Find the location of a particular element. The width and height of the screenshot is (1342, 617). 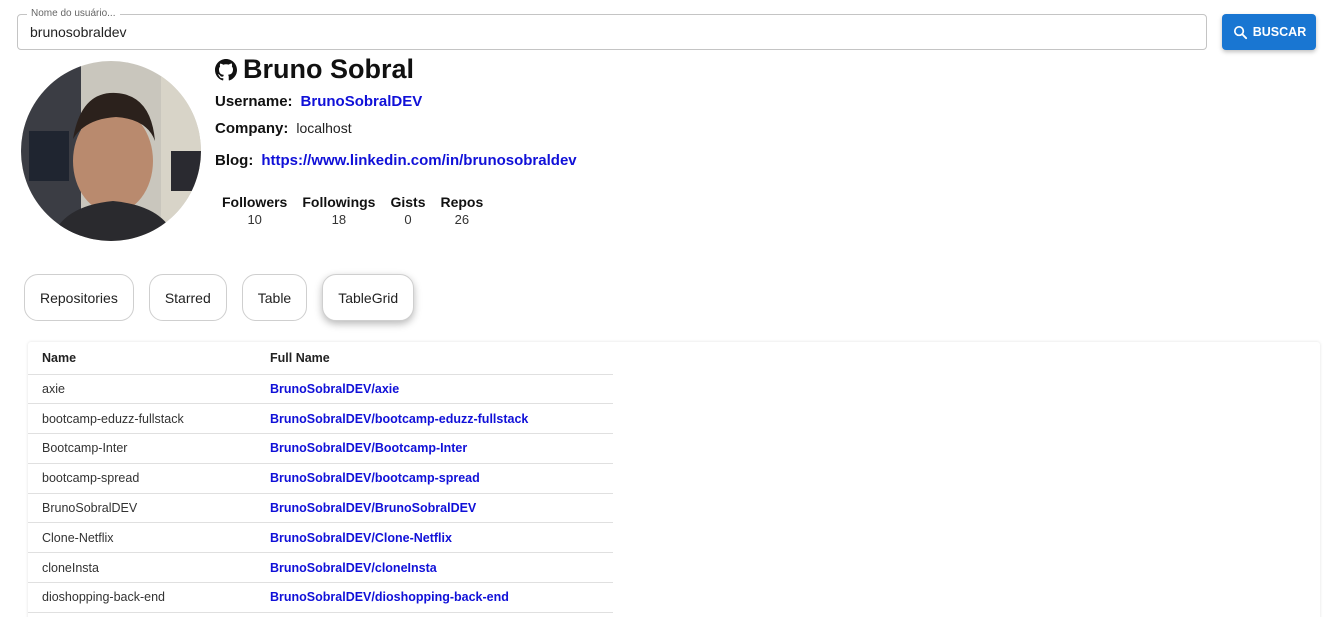

profile-name-text: Bruno Sobral is located at coordinates (329, 69).